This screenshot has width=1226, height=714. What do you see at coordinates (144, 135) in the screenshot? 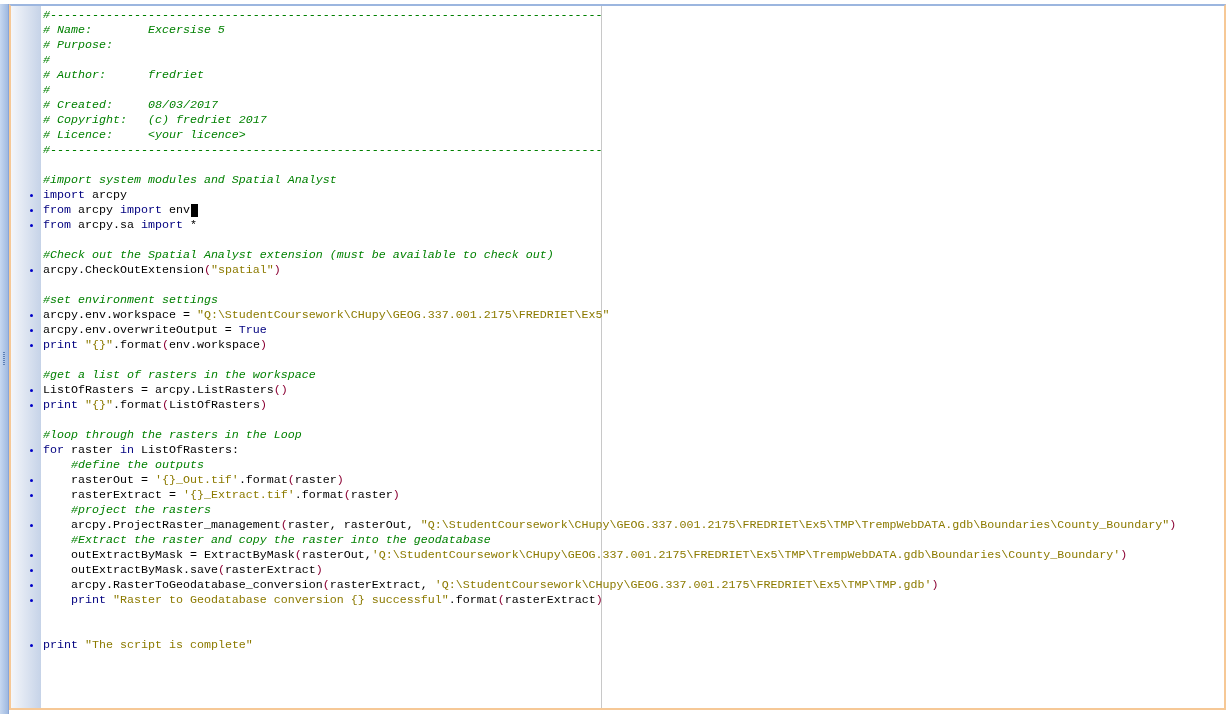
I see `code-comment: # Licence: <your licence>` at bounding box center [144, 135].